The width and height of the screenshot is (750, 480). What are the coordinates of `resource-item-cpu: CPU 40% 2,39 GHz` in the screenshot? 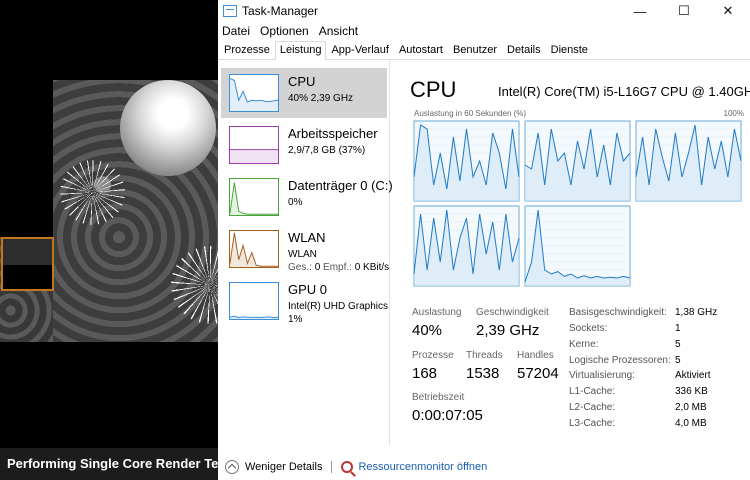 It's located at (304, 93).